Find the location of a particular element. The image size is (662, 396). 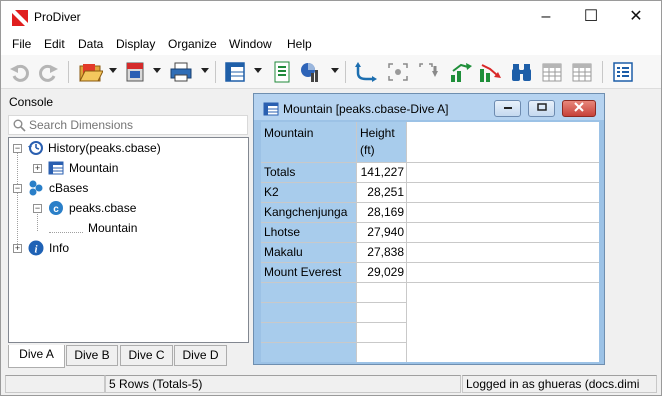

dive-window-titlebar: Mountain [peaks.cbase-Dive A] is located at coordinates (429, 107).